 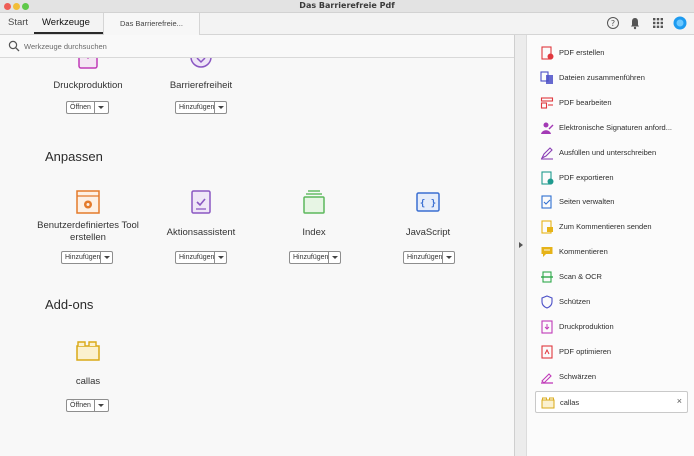 I want to click on tool-label: Index, so click(x=314, y=232).